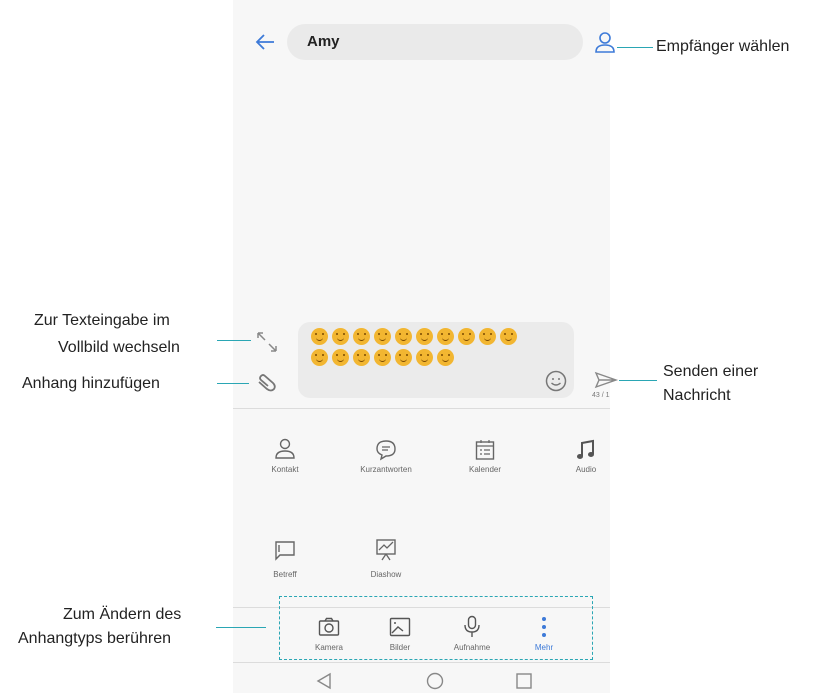 This screenshot has width=819, height=693. Describe the element at coordinates (266, 382) in the screenshot. I see `paperclip-icon` at that location.